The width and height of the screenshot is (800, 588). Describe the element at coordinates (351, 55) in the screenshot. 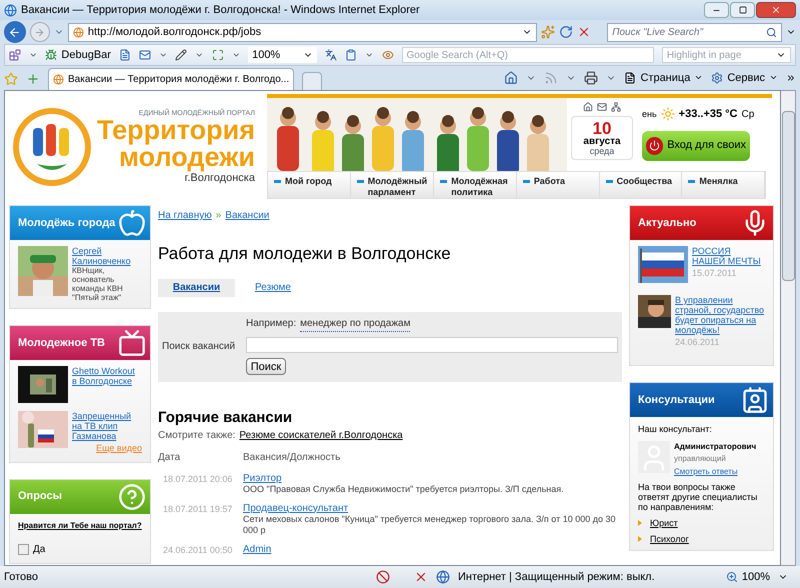

I see `clipboard-icon` at that location.